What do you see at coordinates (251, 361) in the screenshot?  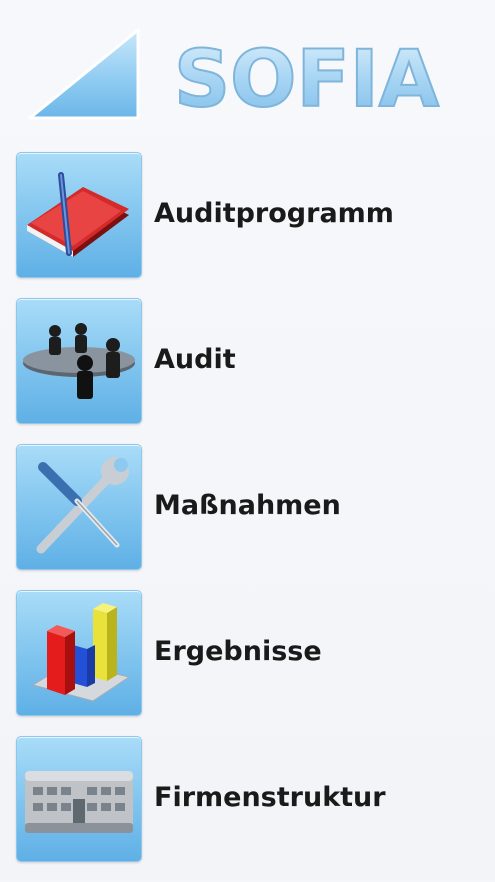 I see `menu-item-audit: Audit` at bounding box center [251, 361].